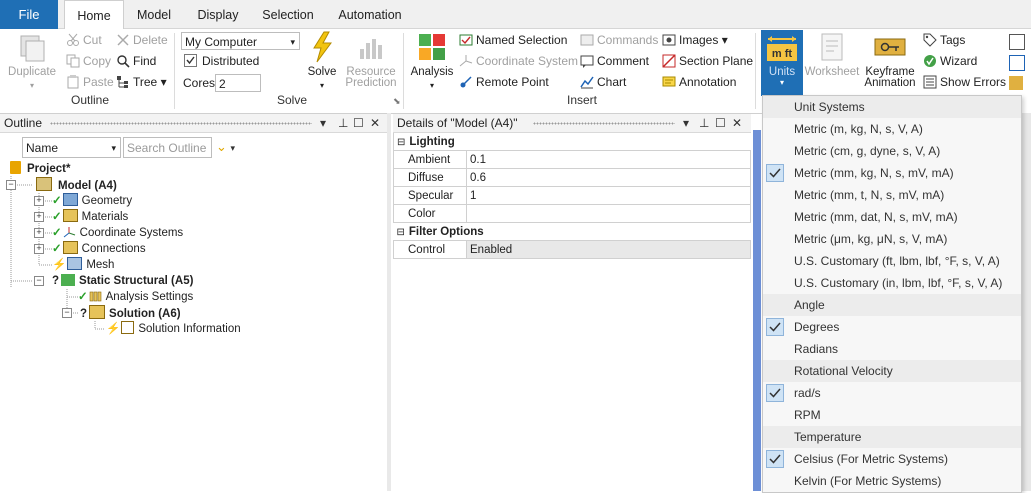 The width and height of the screenshot is (1031, 493). What do you see at coordinates (782, 63) in the screenshot?
I see `units-button: m ft Units ▾` at bounding box center [782, 63].